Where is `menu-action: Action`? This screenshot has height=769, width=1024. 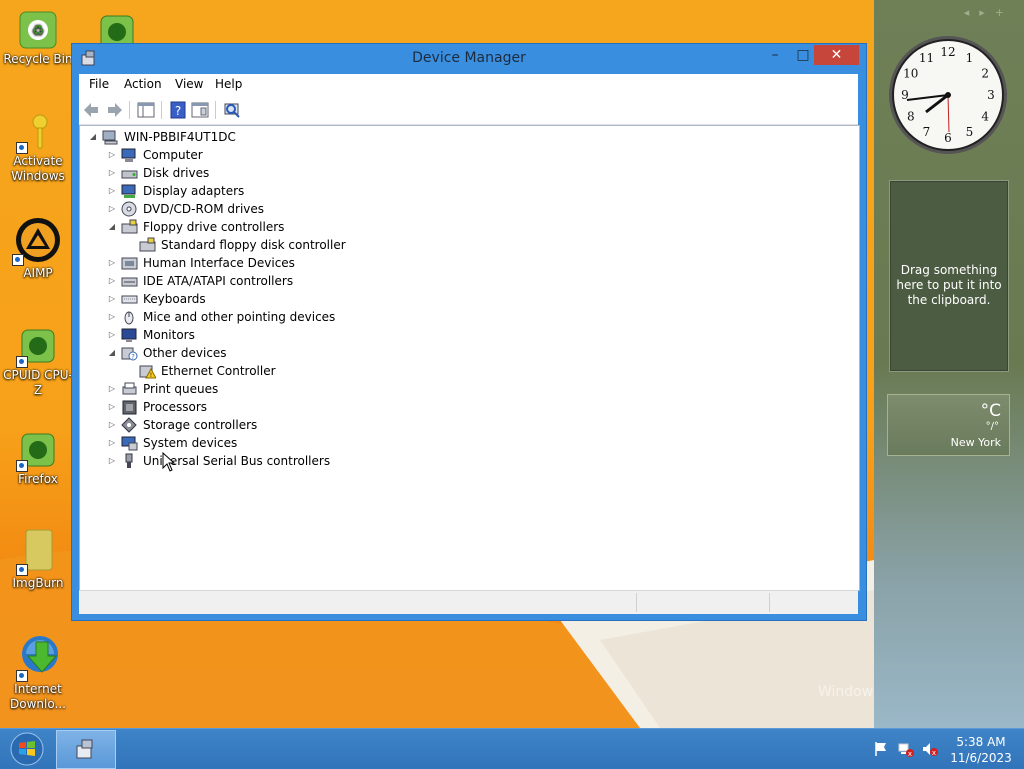
menu-action: Action is located at coordinates (143, 84).